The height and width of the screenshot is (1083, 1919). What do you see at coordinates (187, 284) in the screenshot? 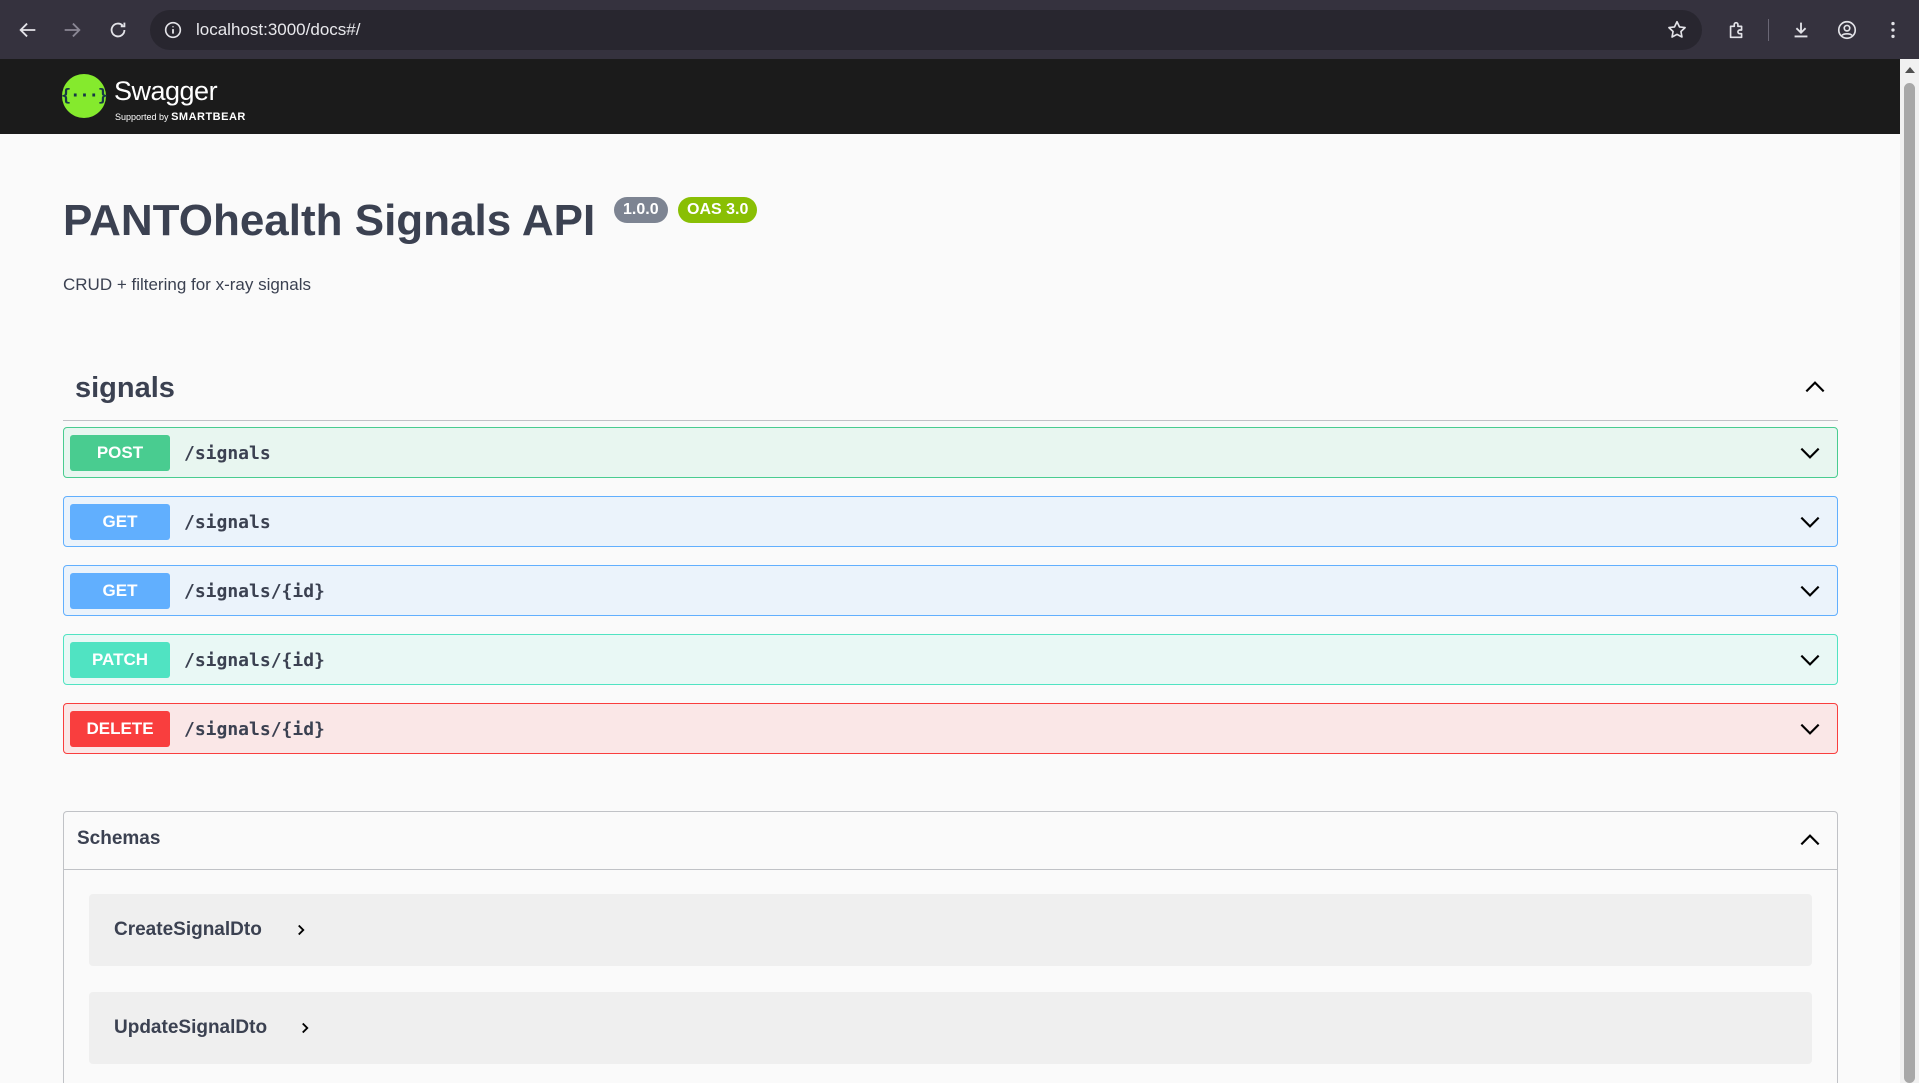
I see `api-description: CRUD + filtering for x-ray signals` at bounding box center [187, 284].